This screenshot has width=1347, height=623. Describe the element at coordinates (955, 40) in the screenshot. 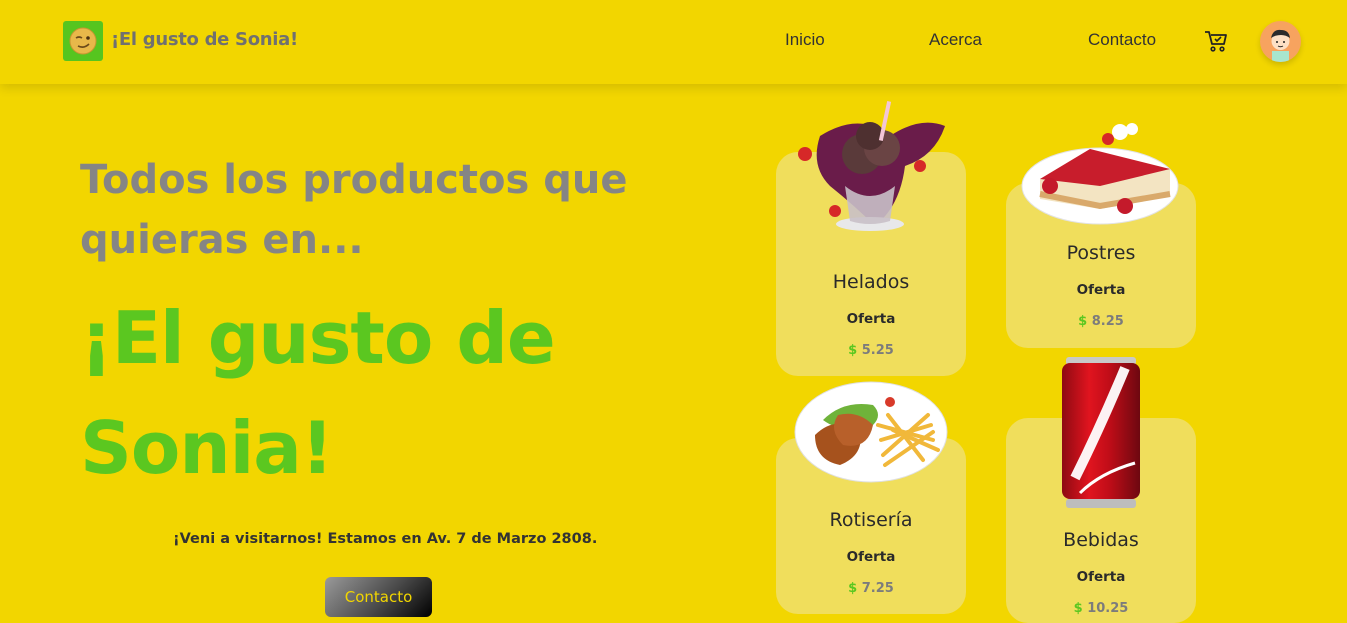

I see `nav-acerca: Acerca` at that location.